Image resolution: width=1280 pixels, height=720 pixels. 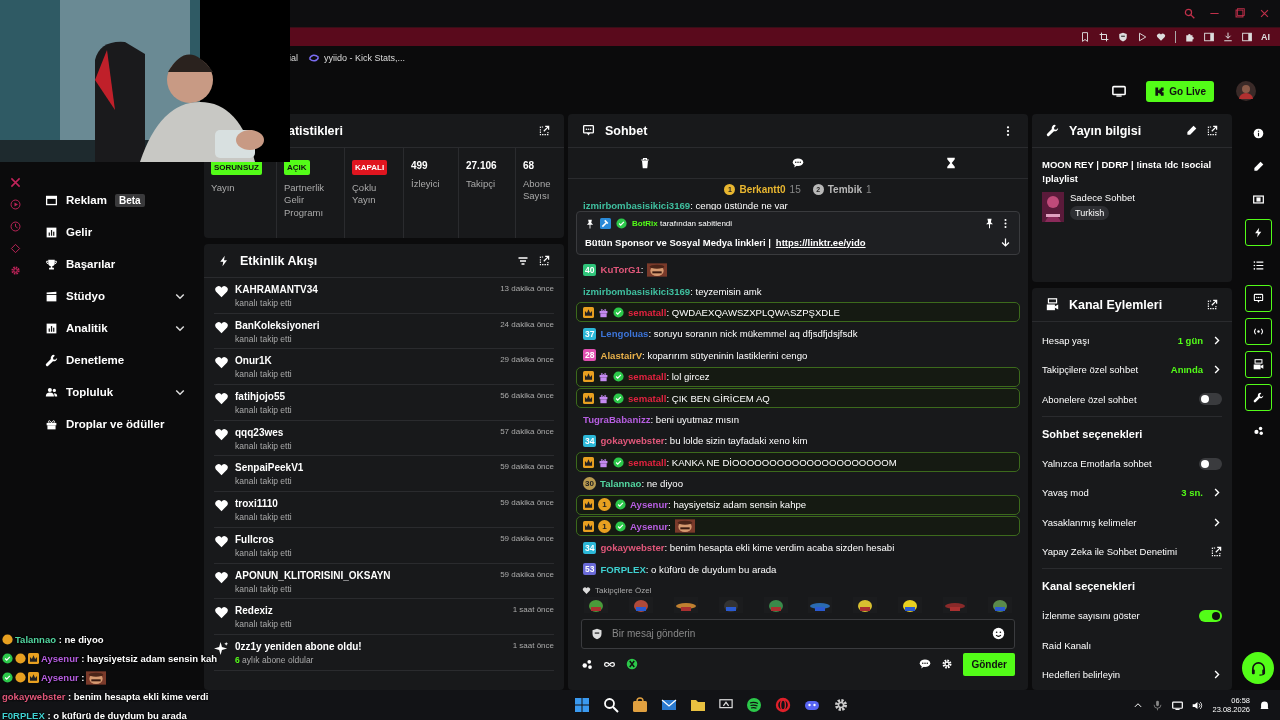 What do you see at coordinates (1085, 37) in the screenshot?
I see `bookmark-icon` at bounding box center [1085, 37].